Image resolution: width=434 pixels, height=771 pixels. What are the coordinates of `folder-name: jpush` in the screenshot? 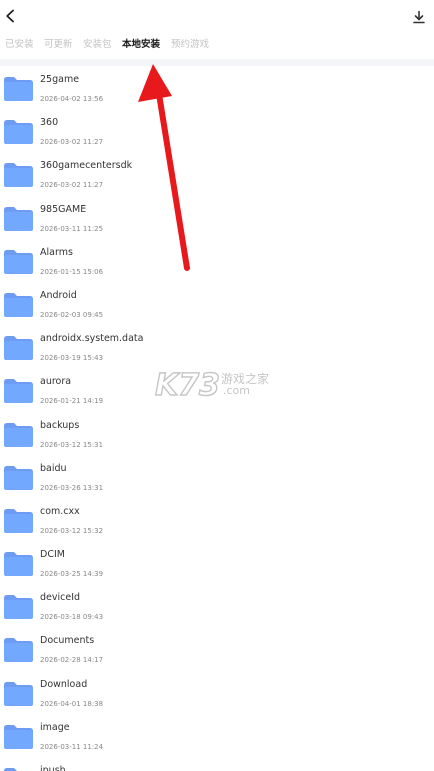 It's located at (53, 768).